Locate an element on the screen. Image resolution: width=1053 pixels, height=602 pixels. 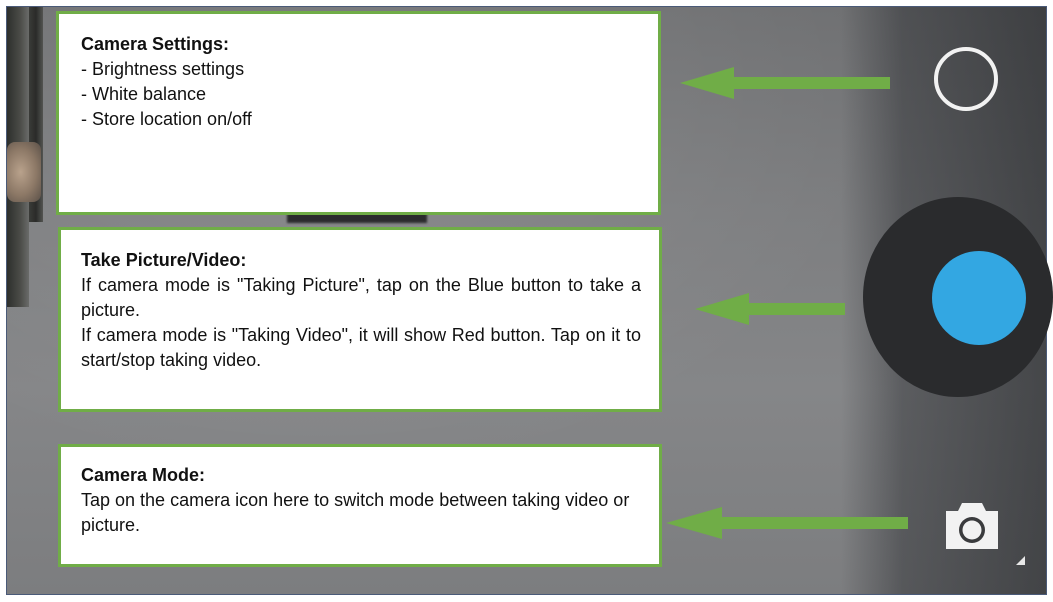
callout-title: Take Picture/Video: is located at coordinates (164, 260).